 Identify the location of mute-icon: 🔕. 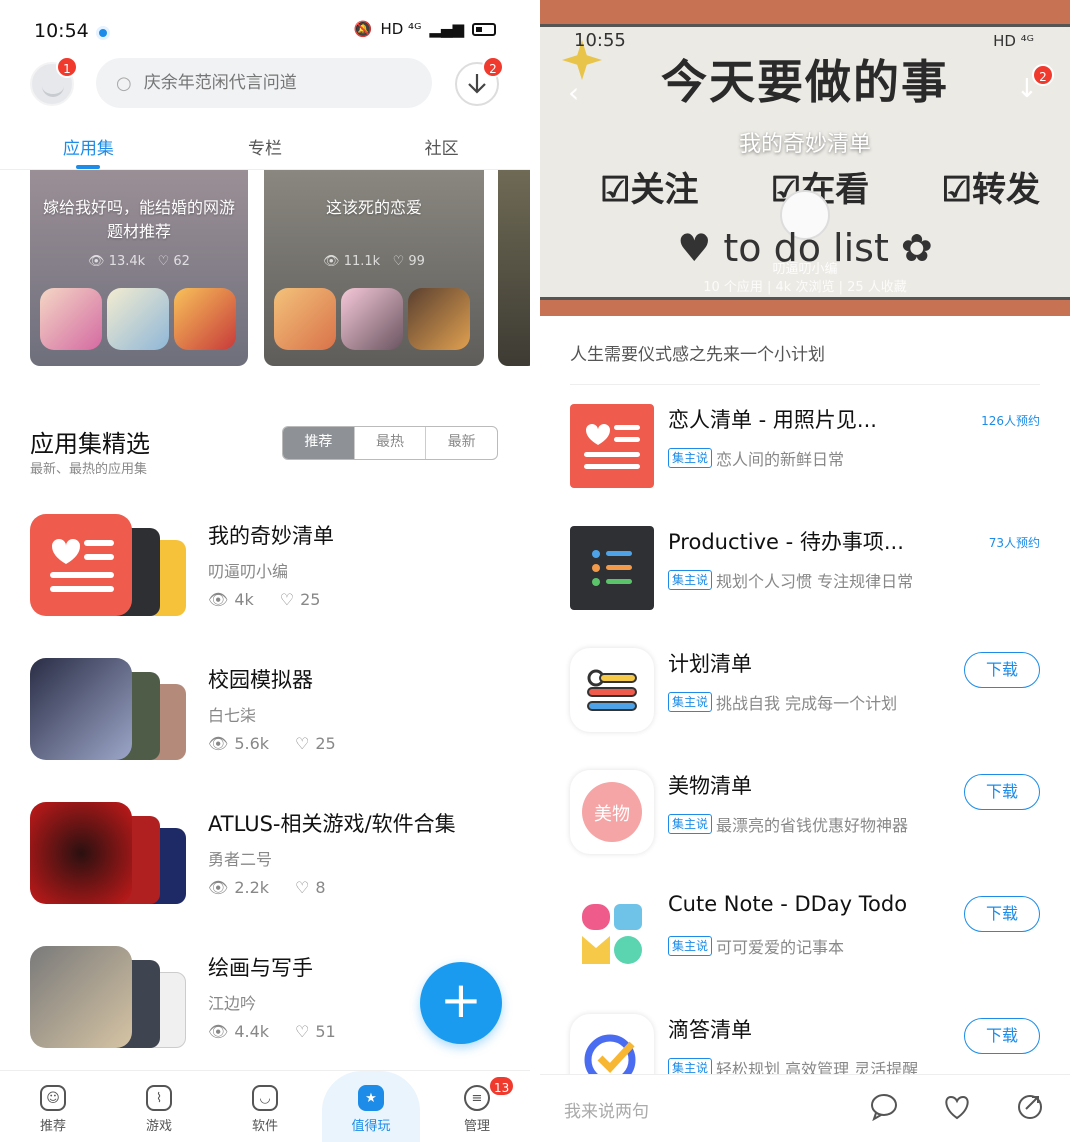
(363, 29).